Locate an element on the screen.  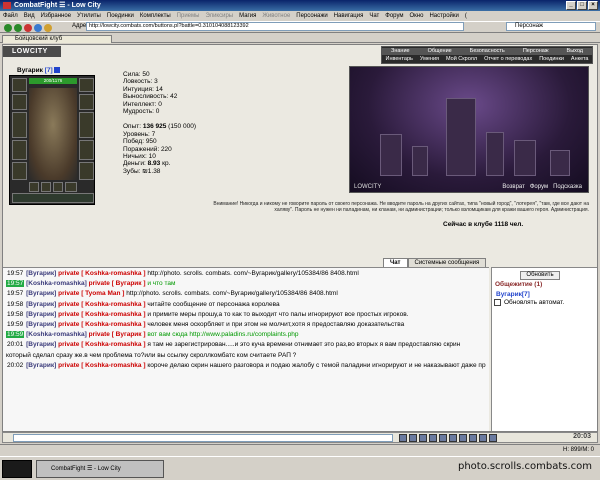
clear-icon is located at coordinates (423, 438).